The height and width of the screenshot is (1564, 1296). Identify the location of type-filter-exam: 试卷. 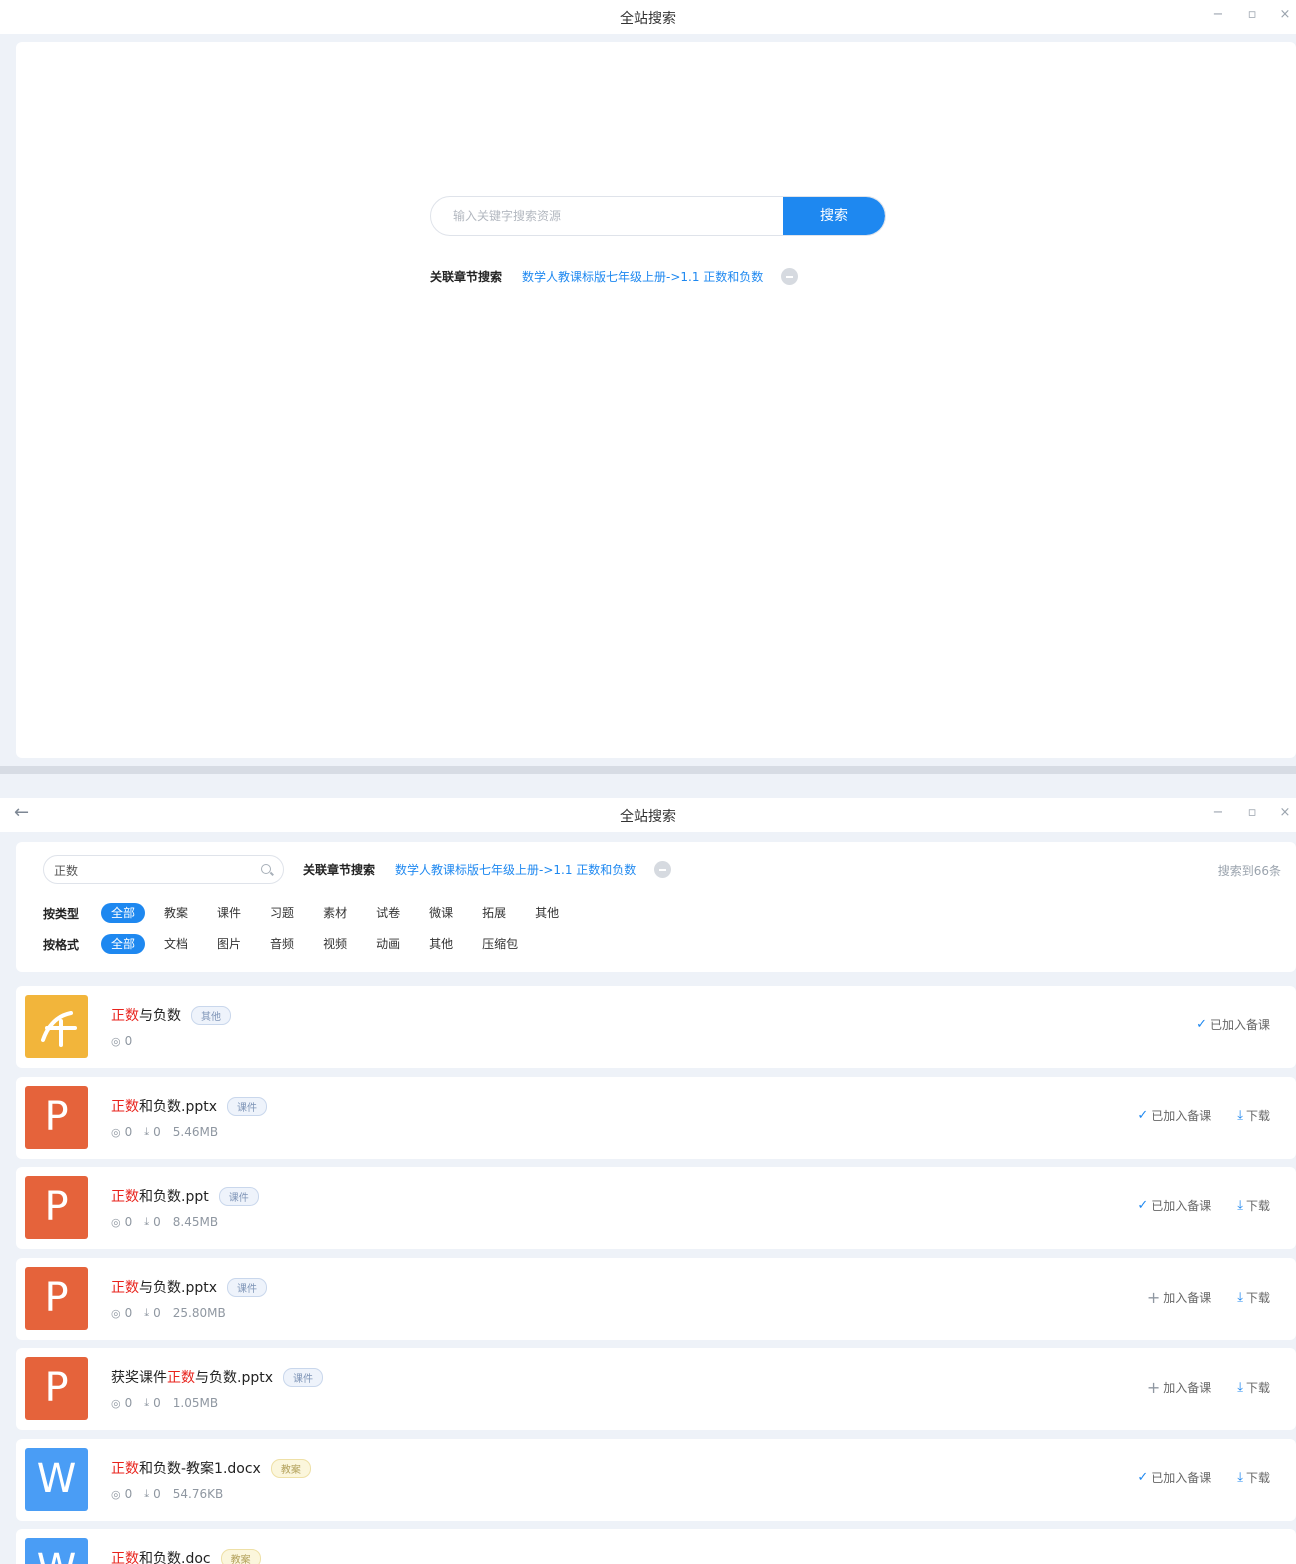
(388, 913).